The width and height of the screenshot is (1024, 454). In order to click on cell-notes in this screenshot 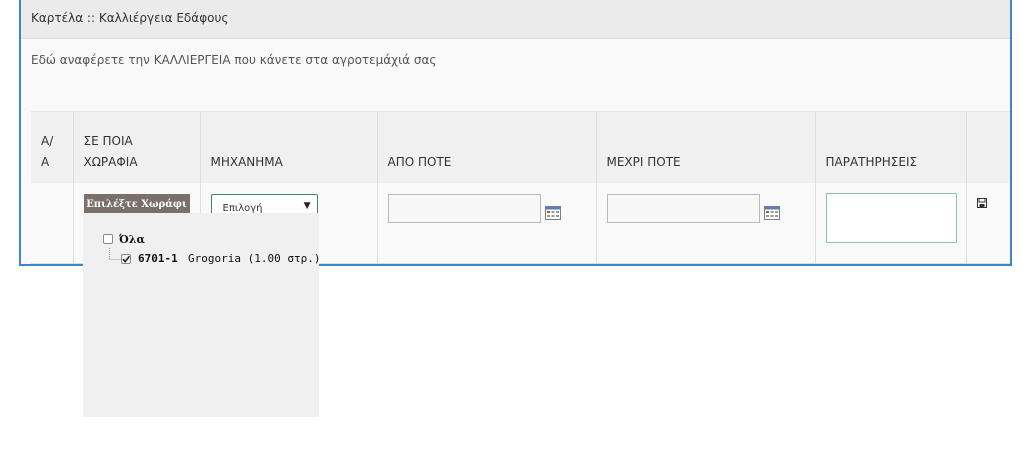, I will do `click(891, 223)`.